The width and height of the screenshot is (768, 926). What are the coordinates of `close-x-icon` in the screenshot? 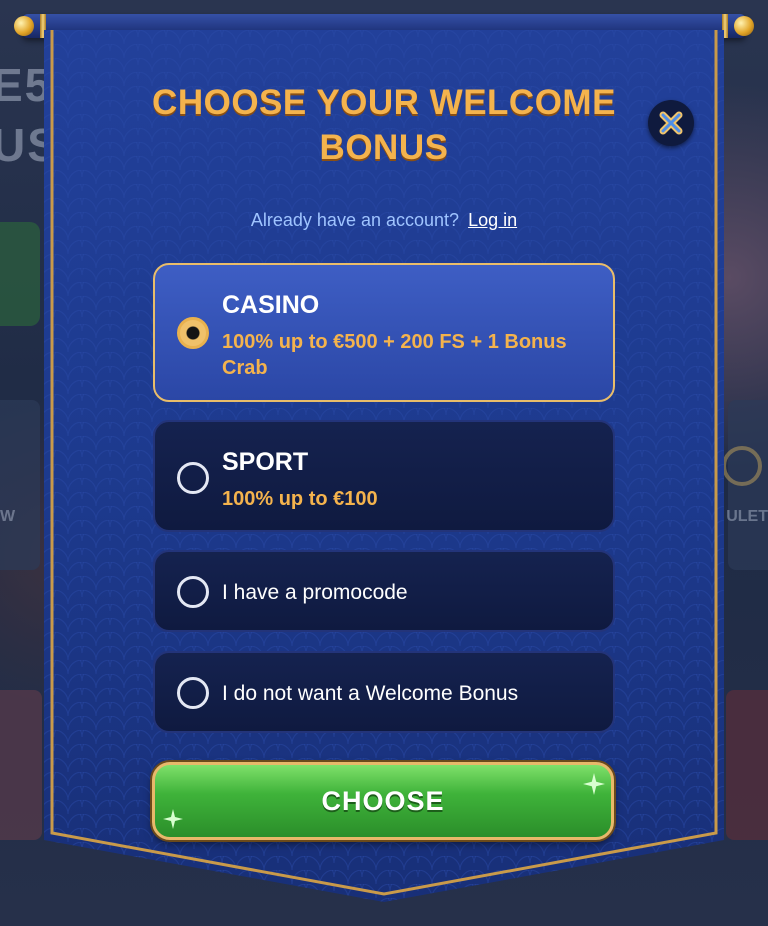 It's located at (671, 123).